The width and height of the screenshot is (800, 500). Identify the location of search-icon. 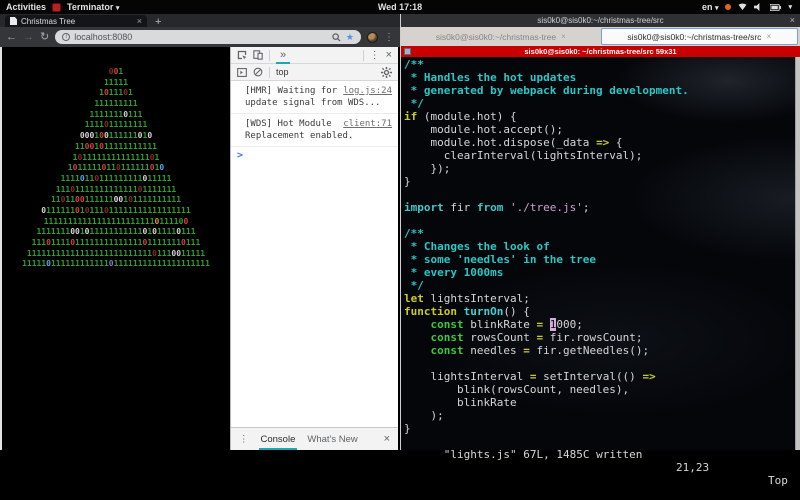
(336, 37).